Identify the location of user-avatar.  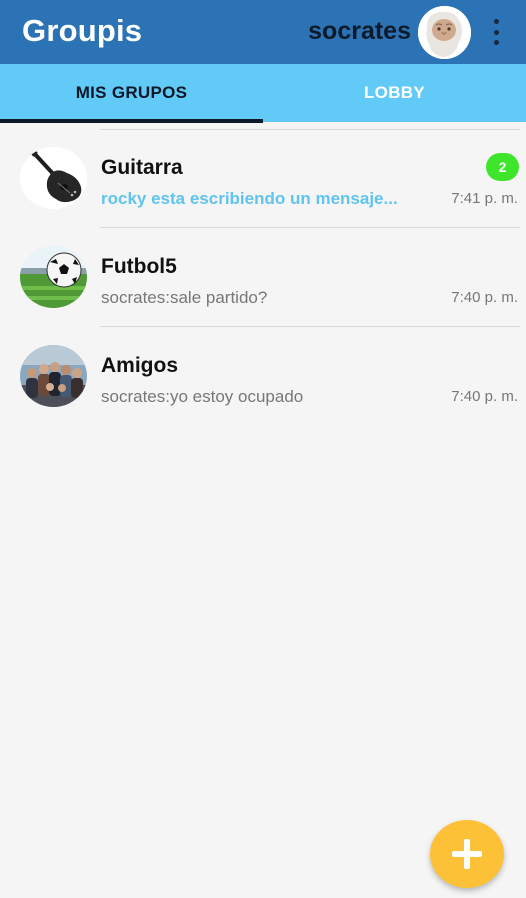
(444, 32).